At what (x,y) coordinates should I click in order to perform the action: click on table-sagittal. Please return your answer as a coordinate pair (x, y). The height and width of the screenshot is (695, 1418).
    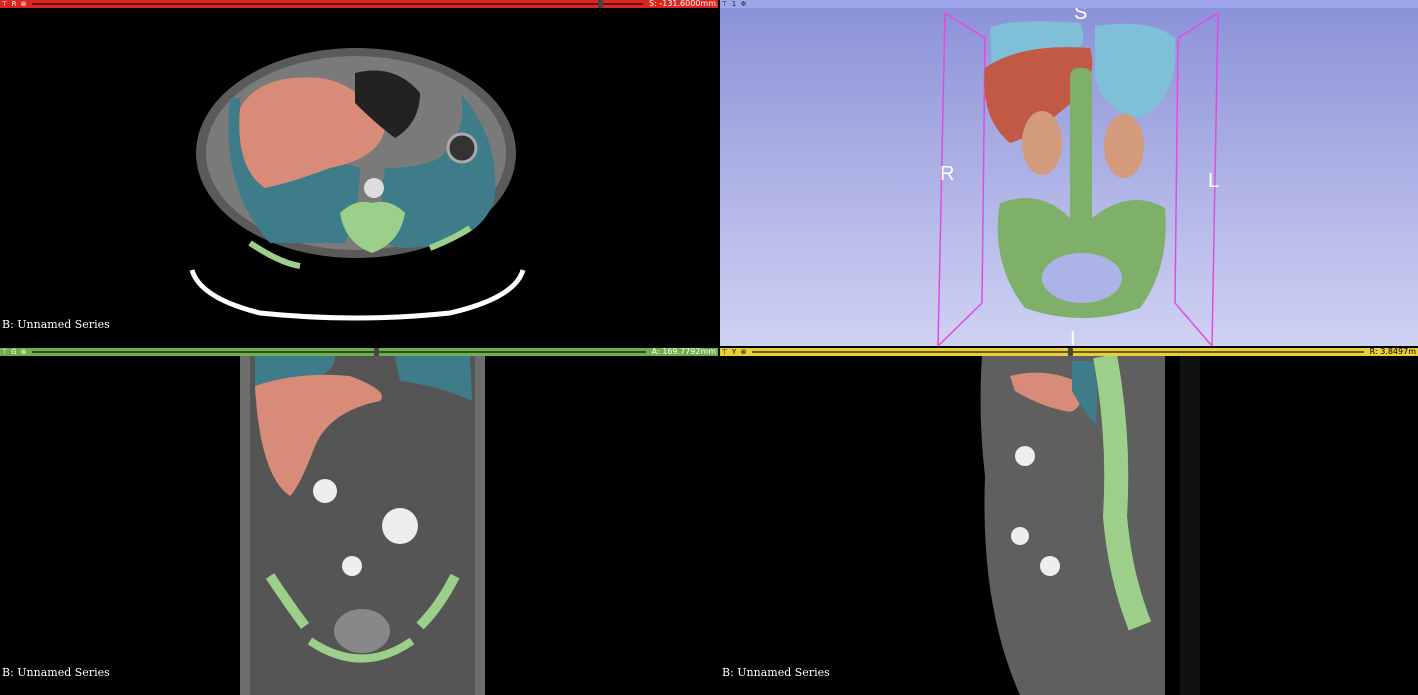
    Looking at the image, I should click on (1190, 525).